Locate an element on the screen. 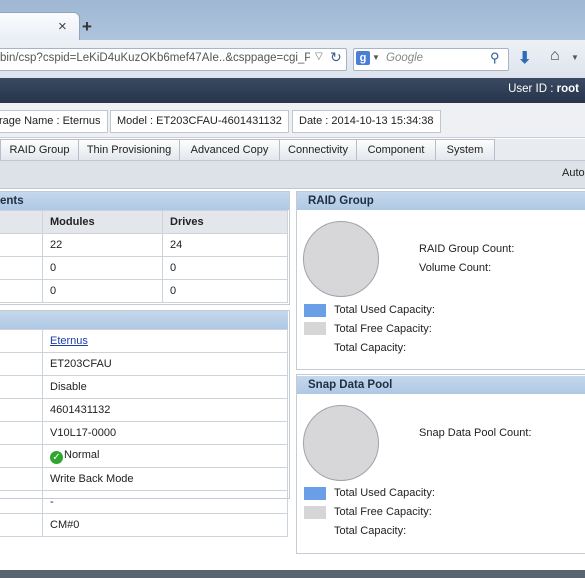 This screenshot has height=578, width=585. tab-system: System is located at coordinates (465, 150).